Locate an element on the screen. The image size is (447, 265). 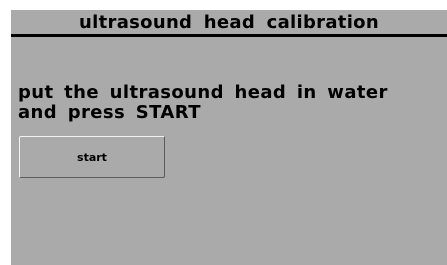
start-button: start is located at coordinates (92, 157).